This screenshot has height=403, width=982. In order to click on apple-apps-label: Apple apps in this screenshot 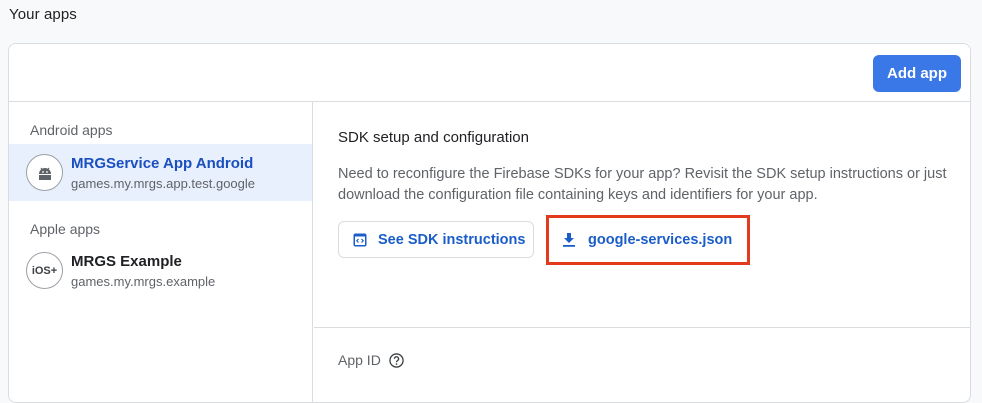, I will do `click(65, 229)`.